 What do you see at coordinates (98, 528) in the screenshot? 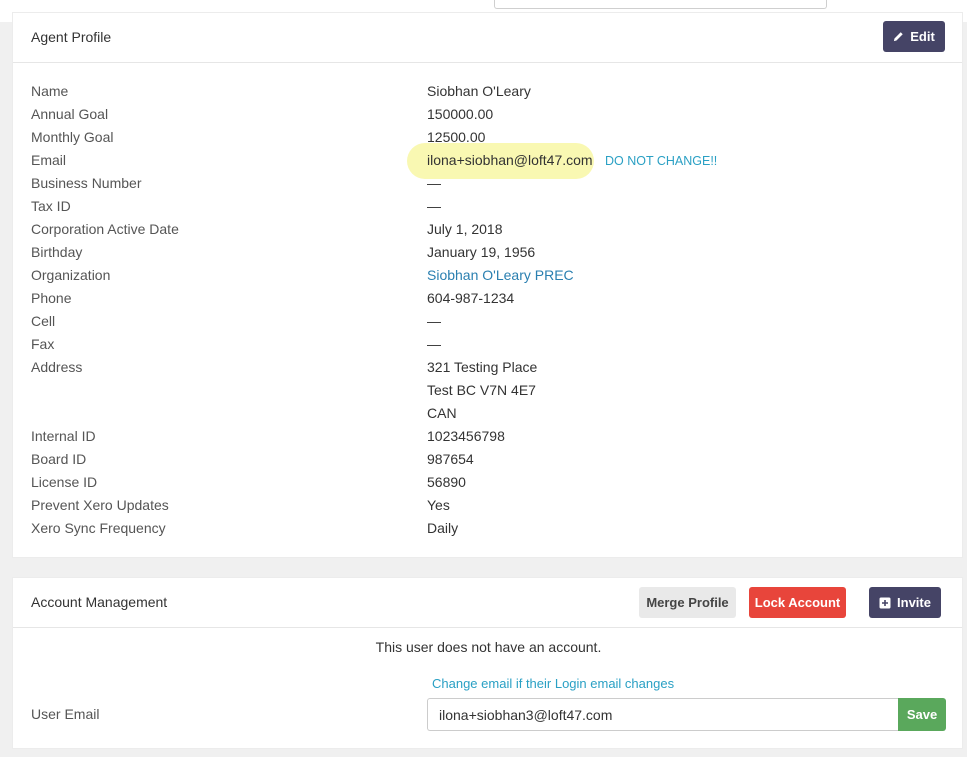
I see `field-label: Xero Sync Frequency` at bounding box center [98, 528].